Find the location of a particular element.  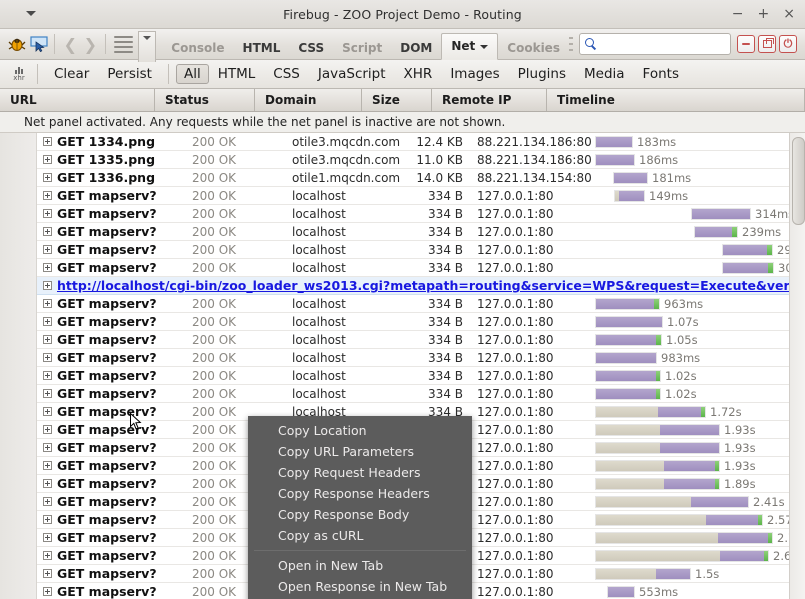

context-menu-item: Copy Request Headers is located at coordinates (360, 472).